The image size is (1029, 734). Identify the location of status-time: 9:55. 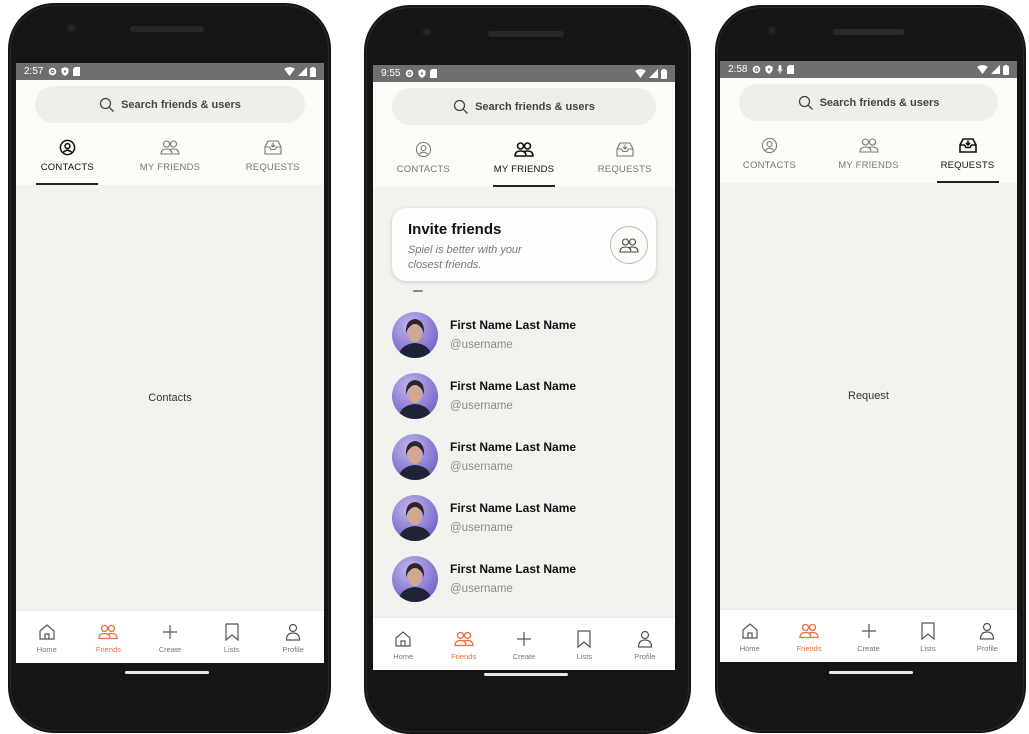
(391, 73).